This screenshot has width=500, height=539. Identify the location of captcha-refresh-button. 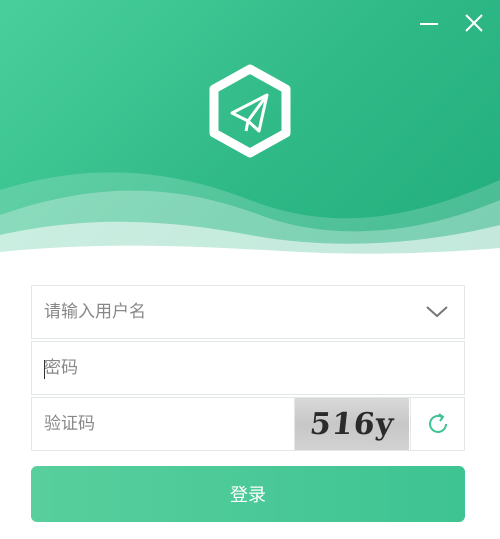
(437, 424).